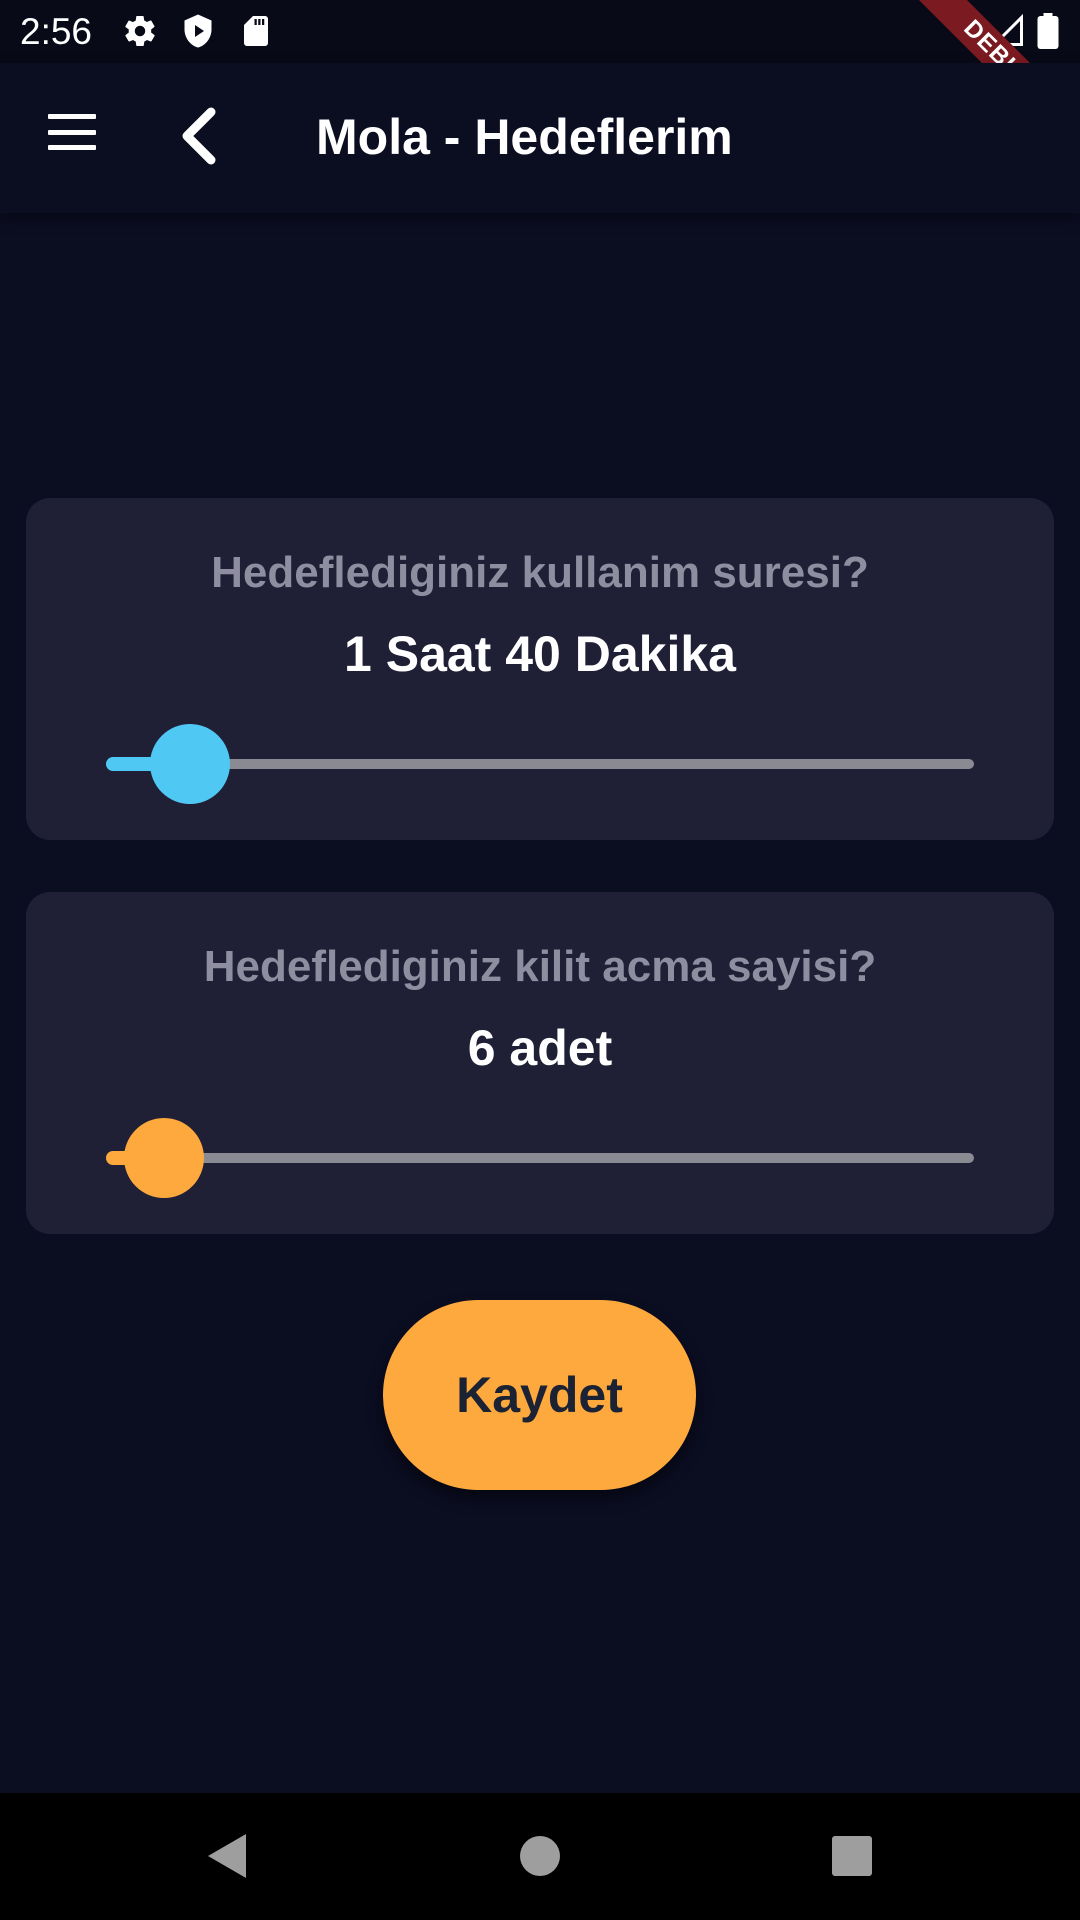  I want to click on save-button: Kaydet, so click(539, 1395).